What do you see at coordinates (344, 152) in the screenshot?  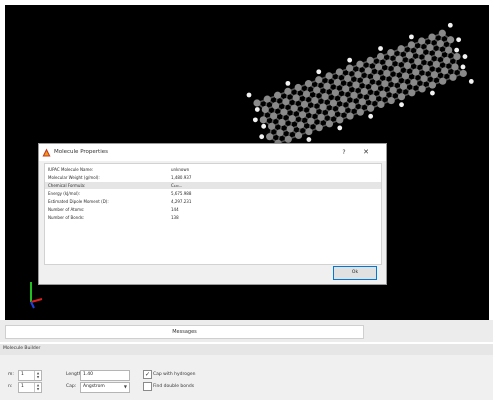 I see `help-button: ?` at bounding box center [344, 152].